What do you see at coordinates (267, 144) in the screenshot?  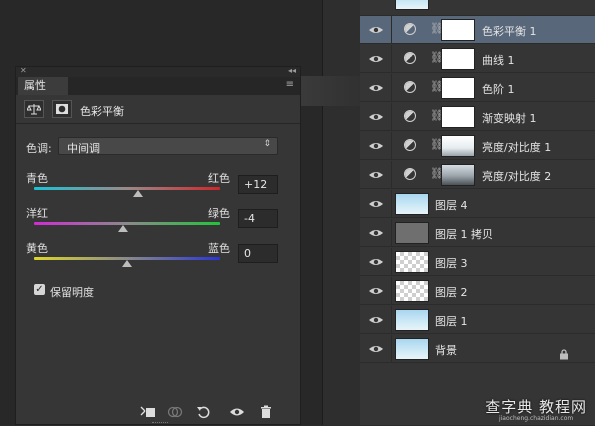 I see `updown-arrows-icon: ⇕` at bounding box center [267, 144].